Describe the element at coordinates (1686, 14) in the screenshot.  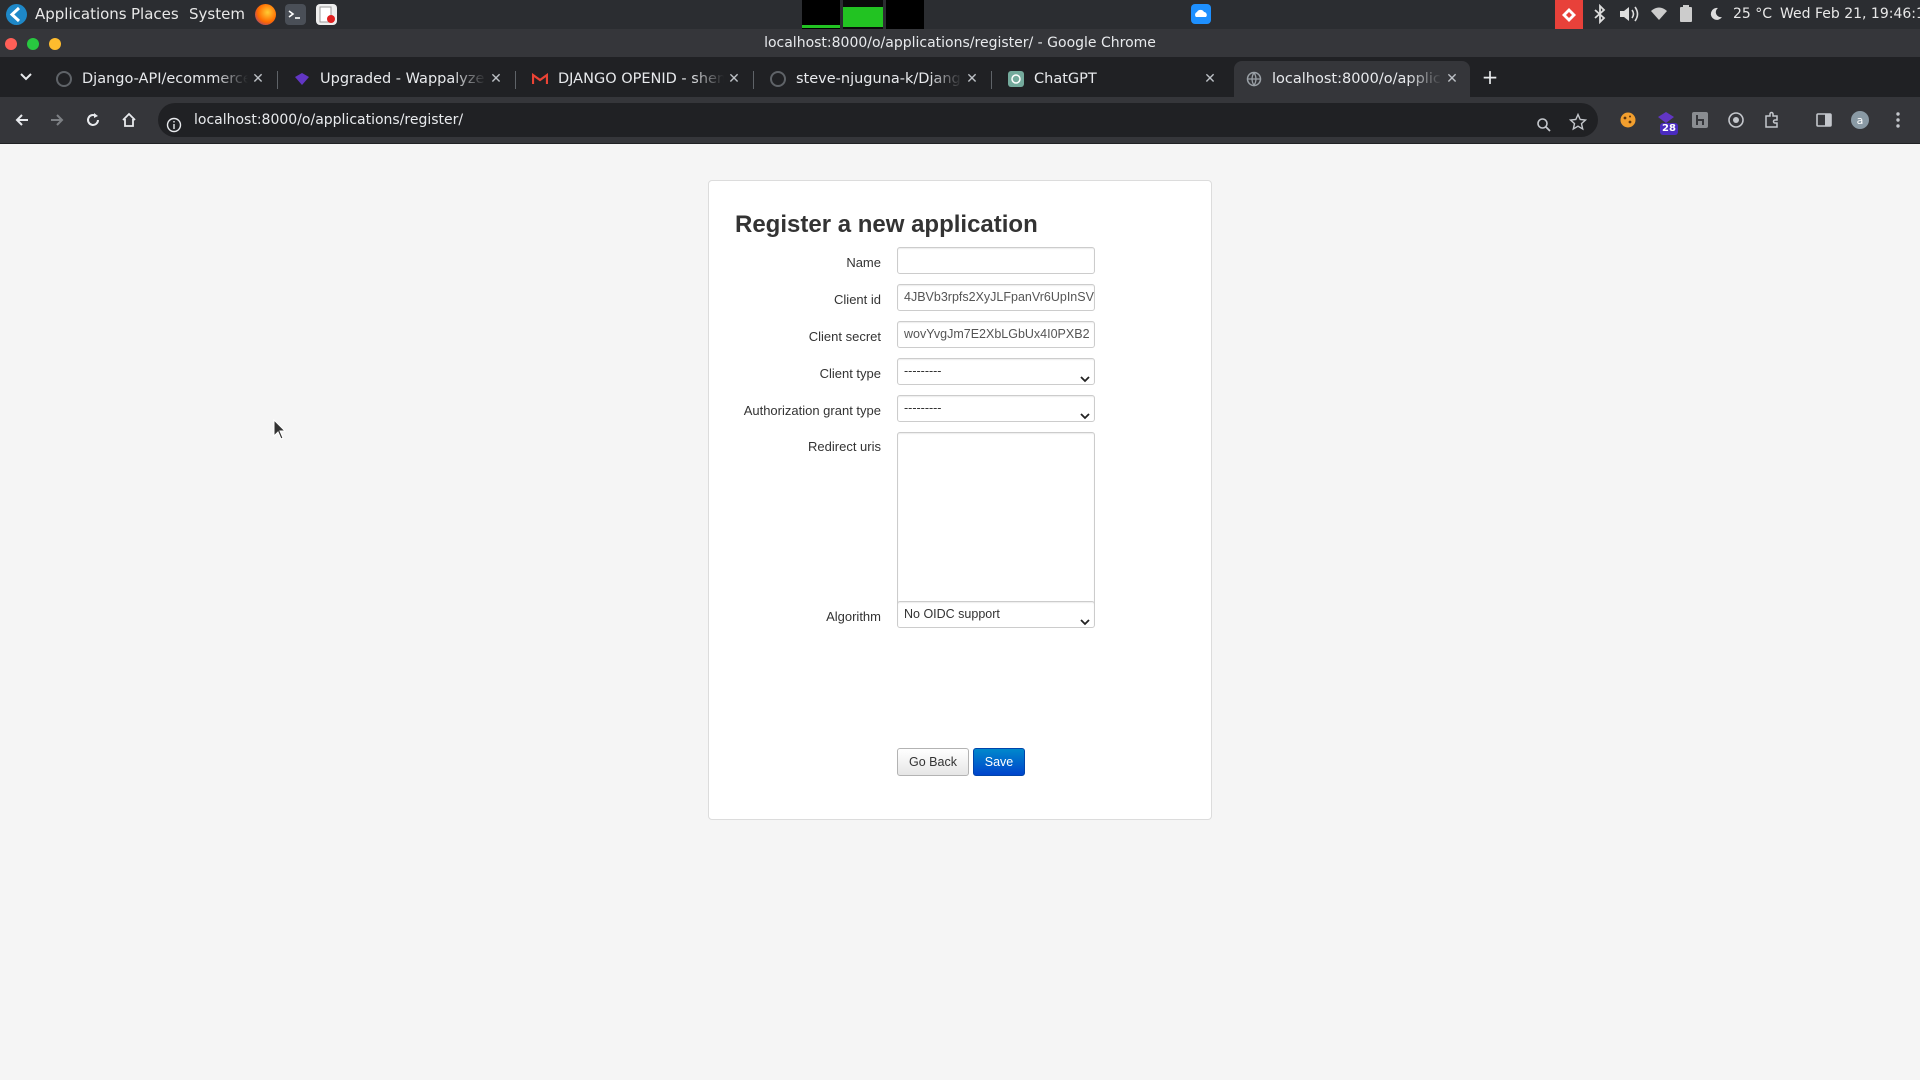
I see `battery-icon` at that location.